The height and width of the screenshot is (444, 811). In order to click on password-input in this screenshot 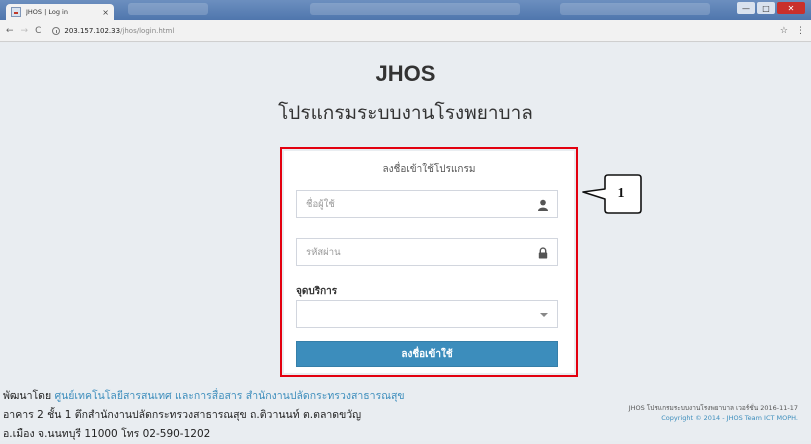, I will do `click(407, 252)`.